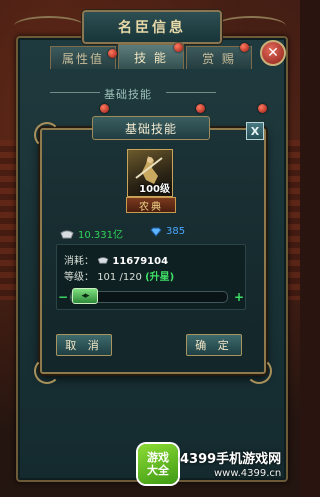 Image resolution: width=320 pixels, height=497 pixels. Describe the element at coordinates (158, 457) in the screenshot. I see `watermark-logo-line1: 游戏` at that location.